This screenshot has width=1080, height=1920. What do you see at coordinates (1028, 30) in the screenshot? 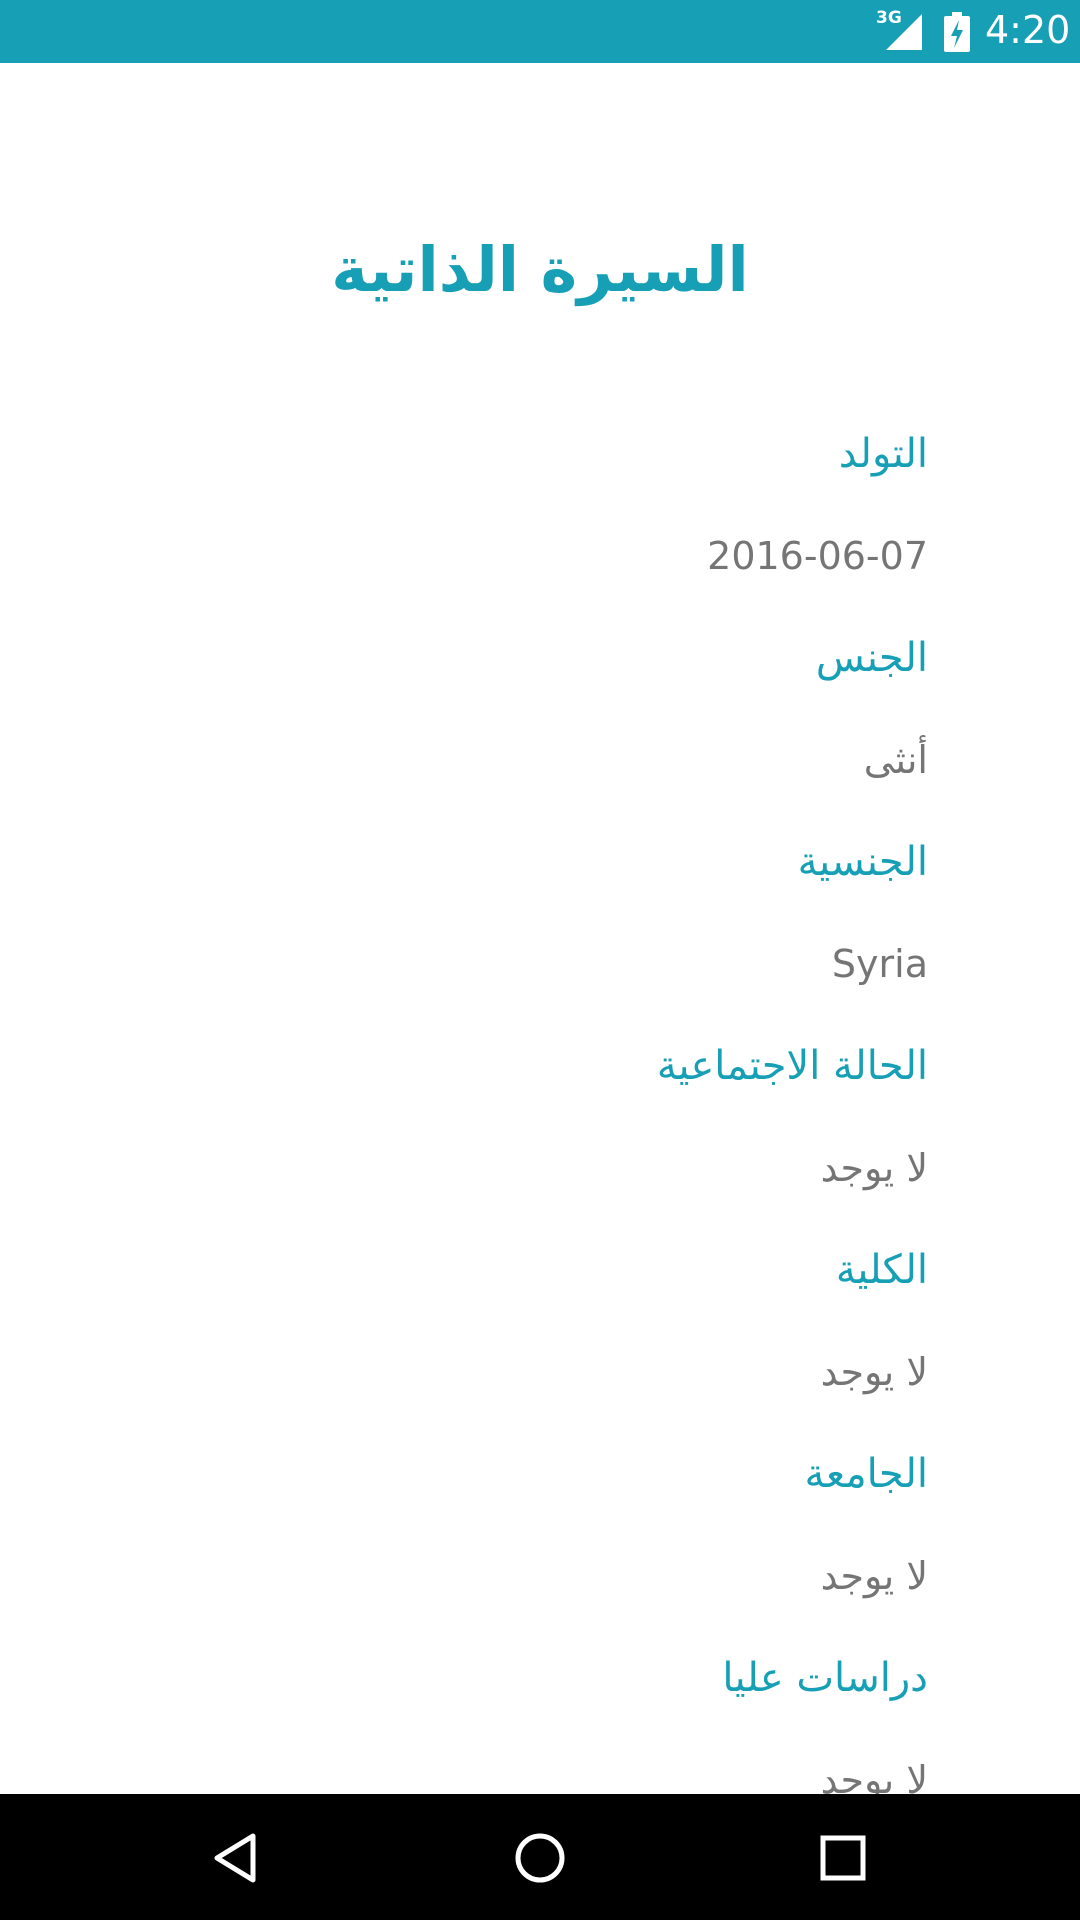
I see `status-clock: 4:20` at bounding box center [1028, 30].